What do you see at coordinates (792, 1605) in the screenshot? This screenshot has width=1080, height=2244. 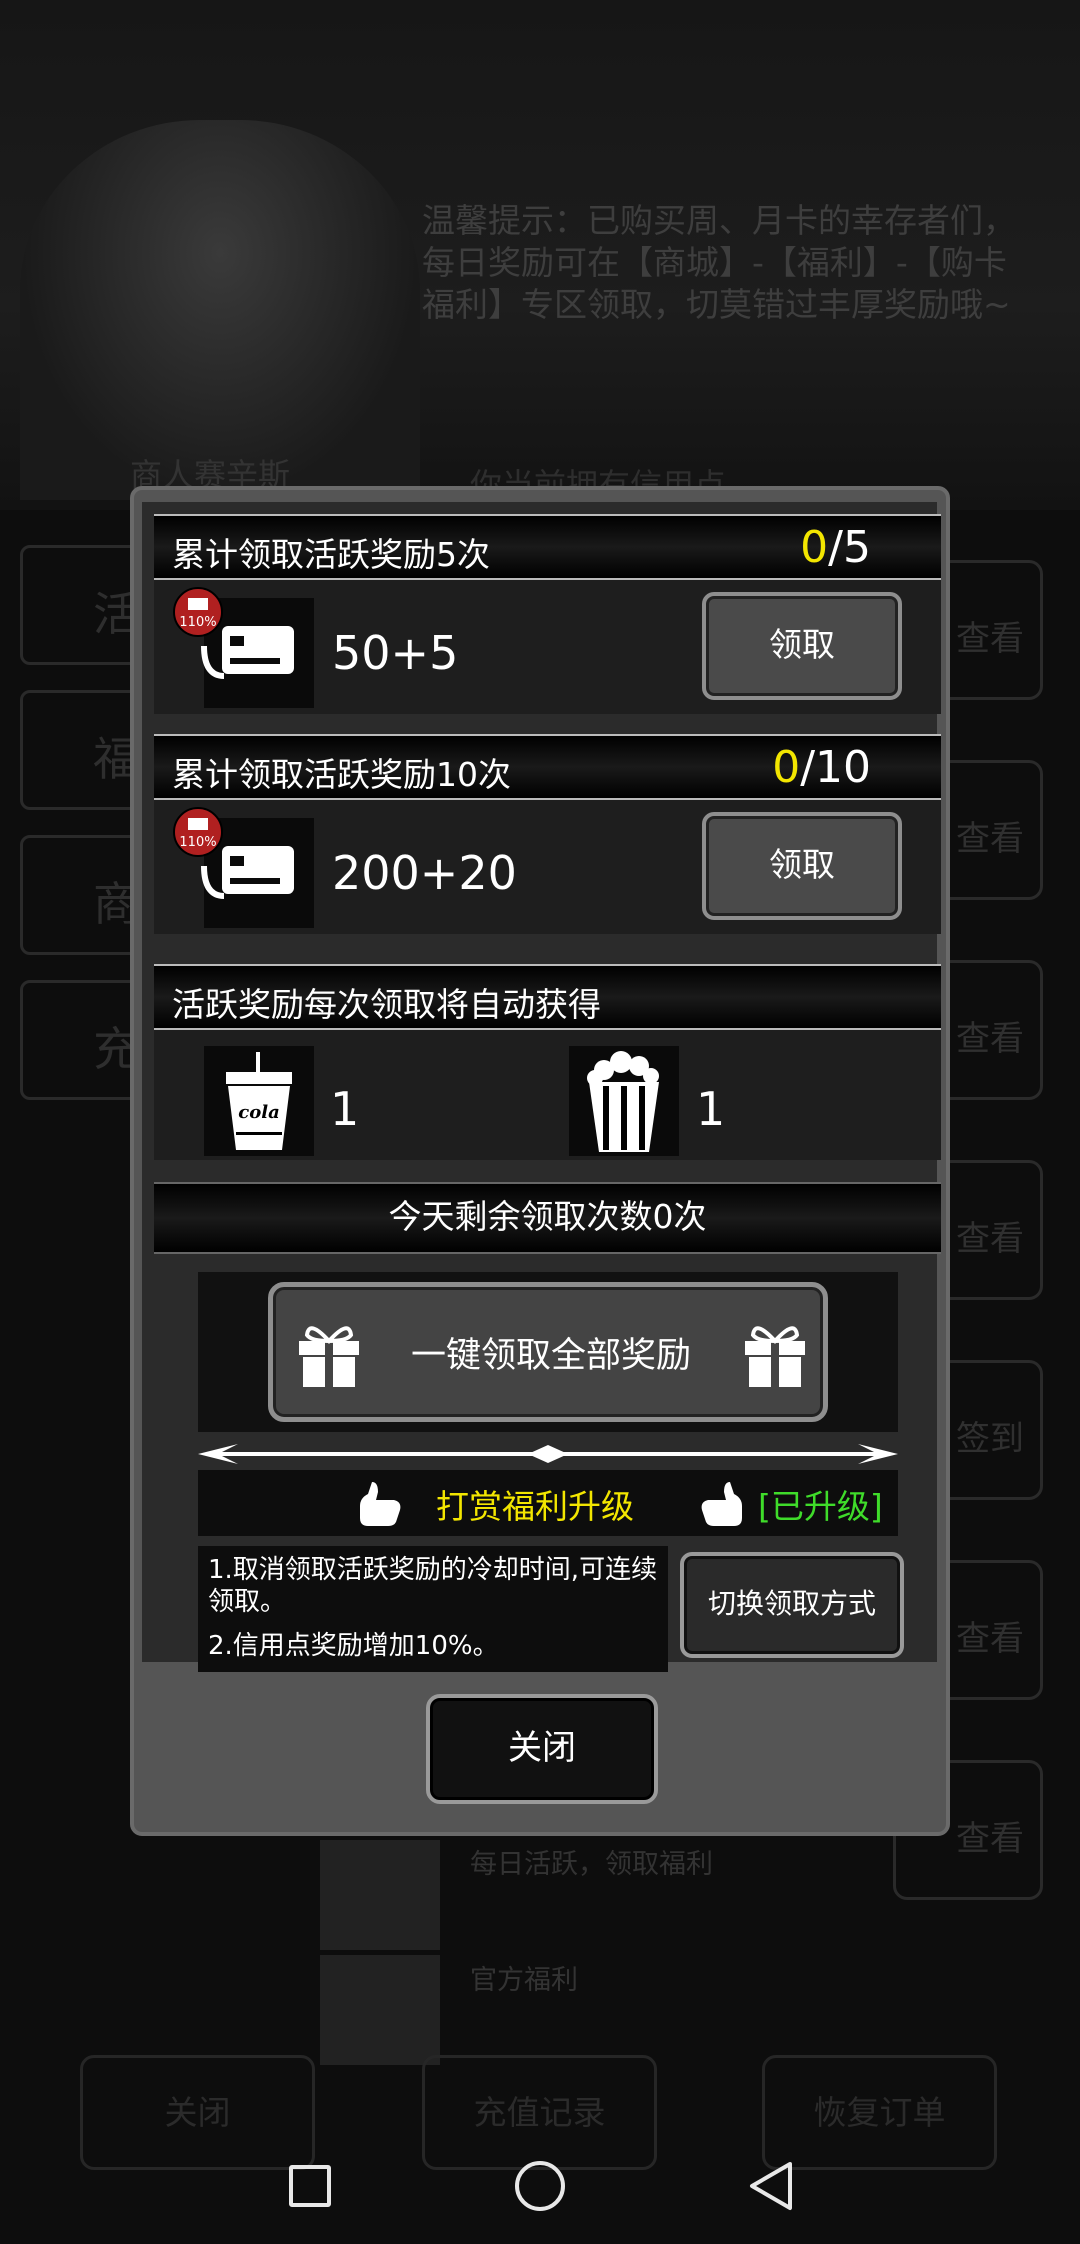 I see `switch-claim-mode-button: 切换领取方式` at bounding box center [792, 1605].